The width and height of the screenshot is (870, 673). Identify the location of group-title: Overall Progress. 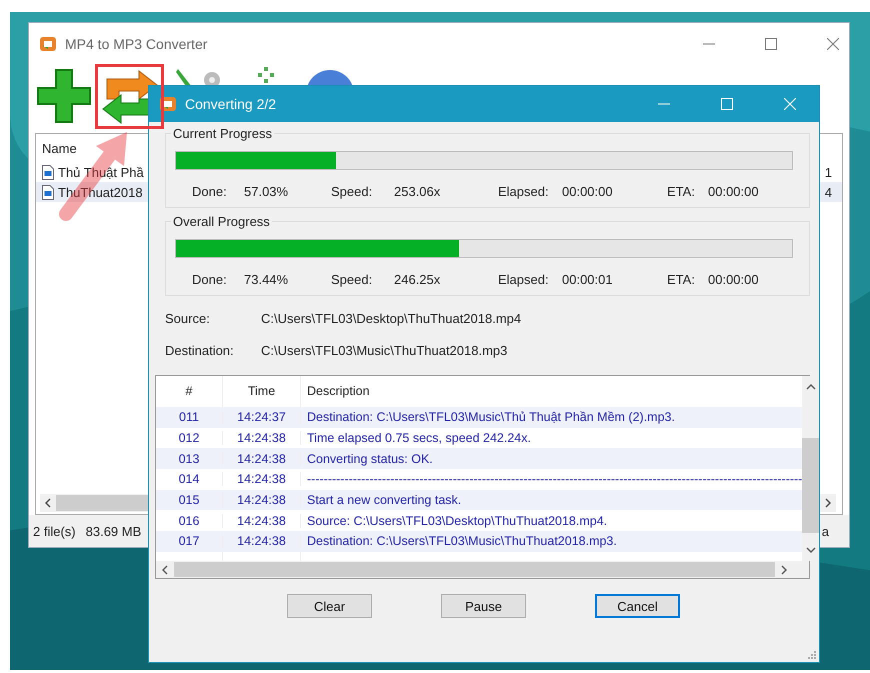
(221, 221).